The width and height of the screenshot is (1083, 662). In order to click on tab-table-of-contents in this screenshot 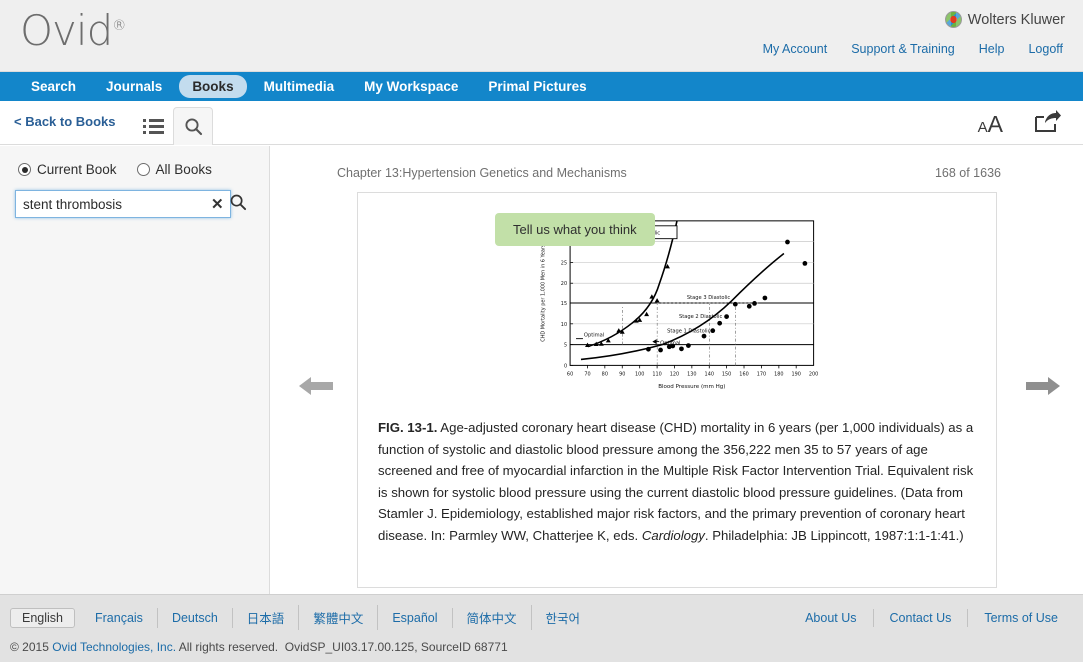, I will do `click(153, 126)`.